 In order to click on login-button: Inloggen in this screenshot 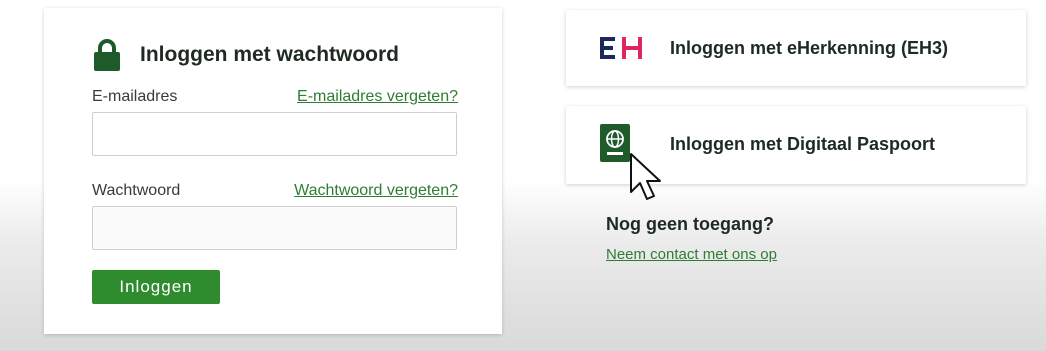, I will do `click(156, 287)`.